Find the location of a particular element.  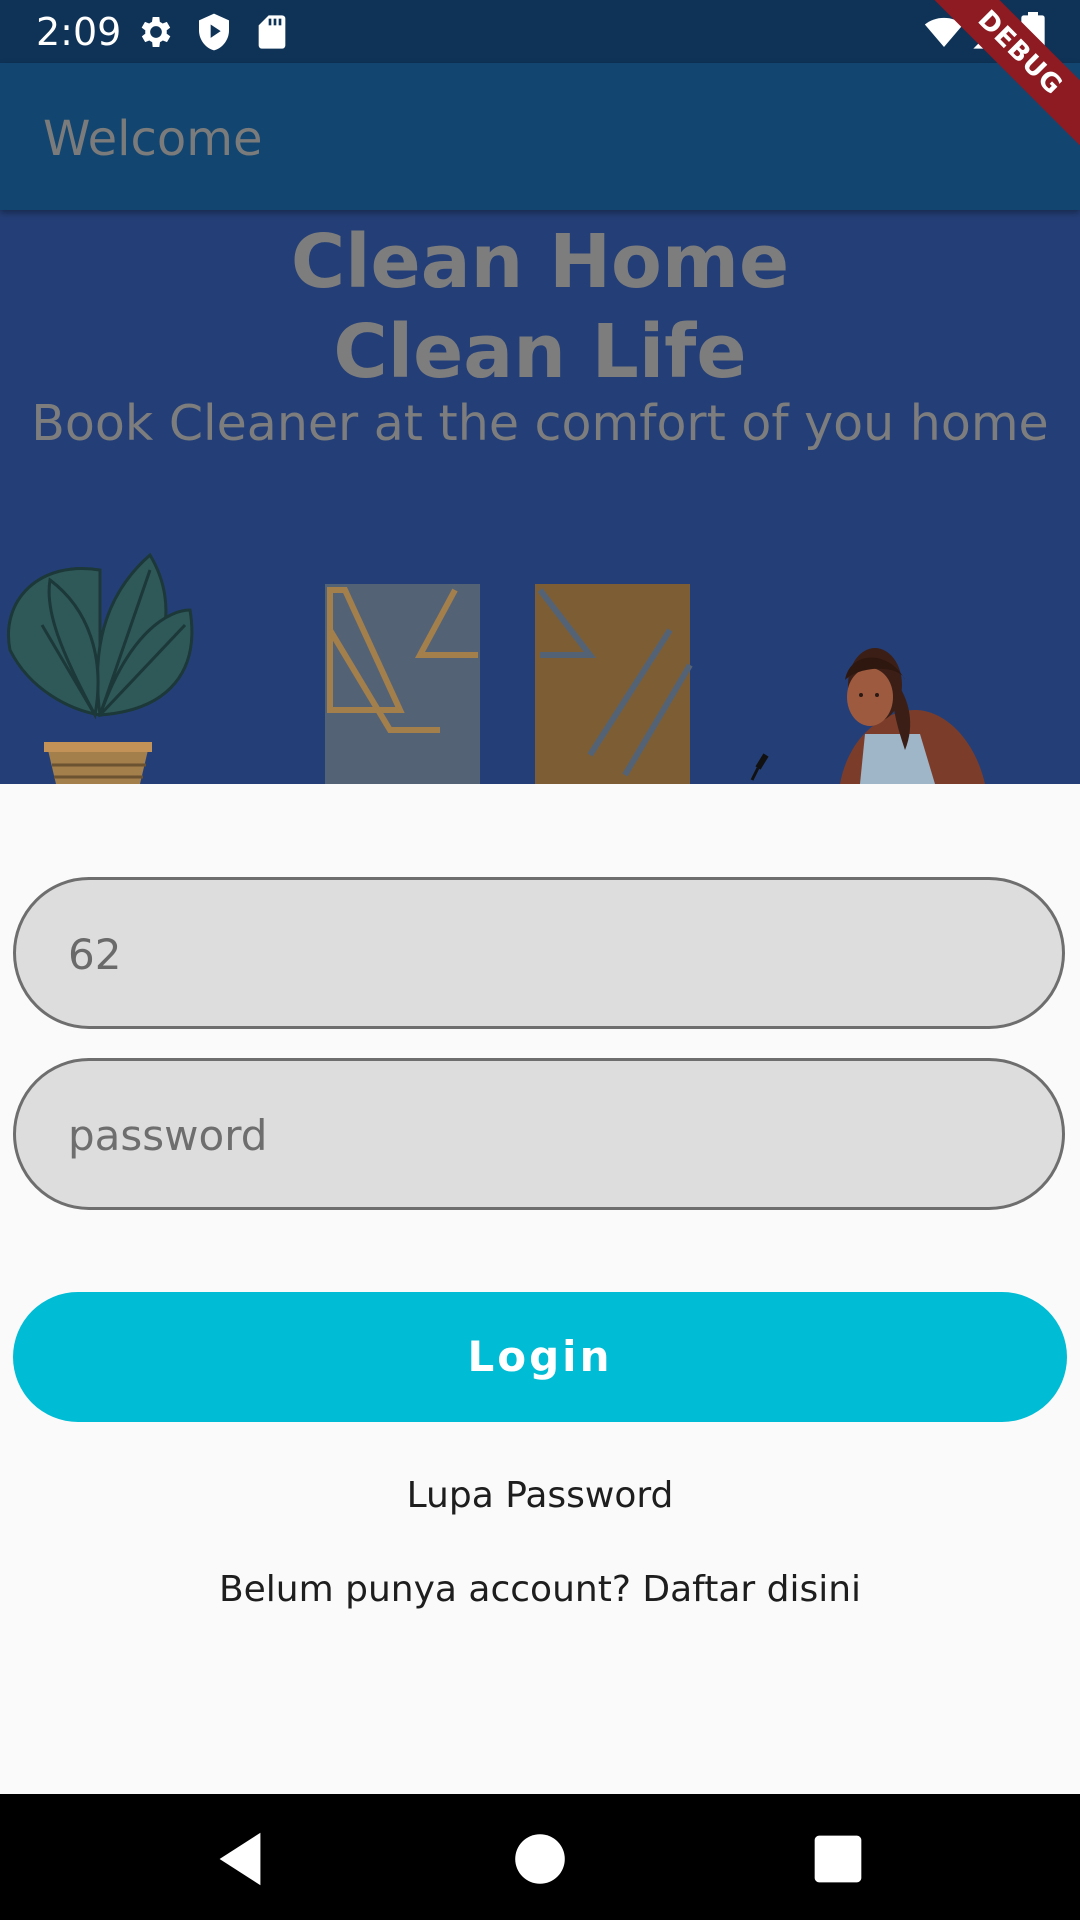

home-icon is located at coordinates (540, 1859).